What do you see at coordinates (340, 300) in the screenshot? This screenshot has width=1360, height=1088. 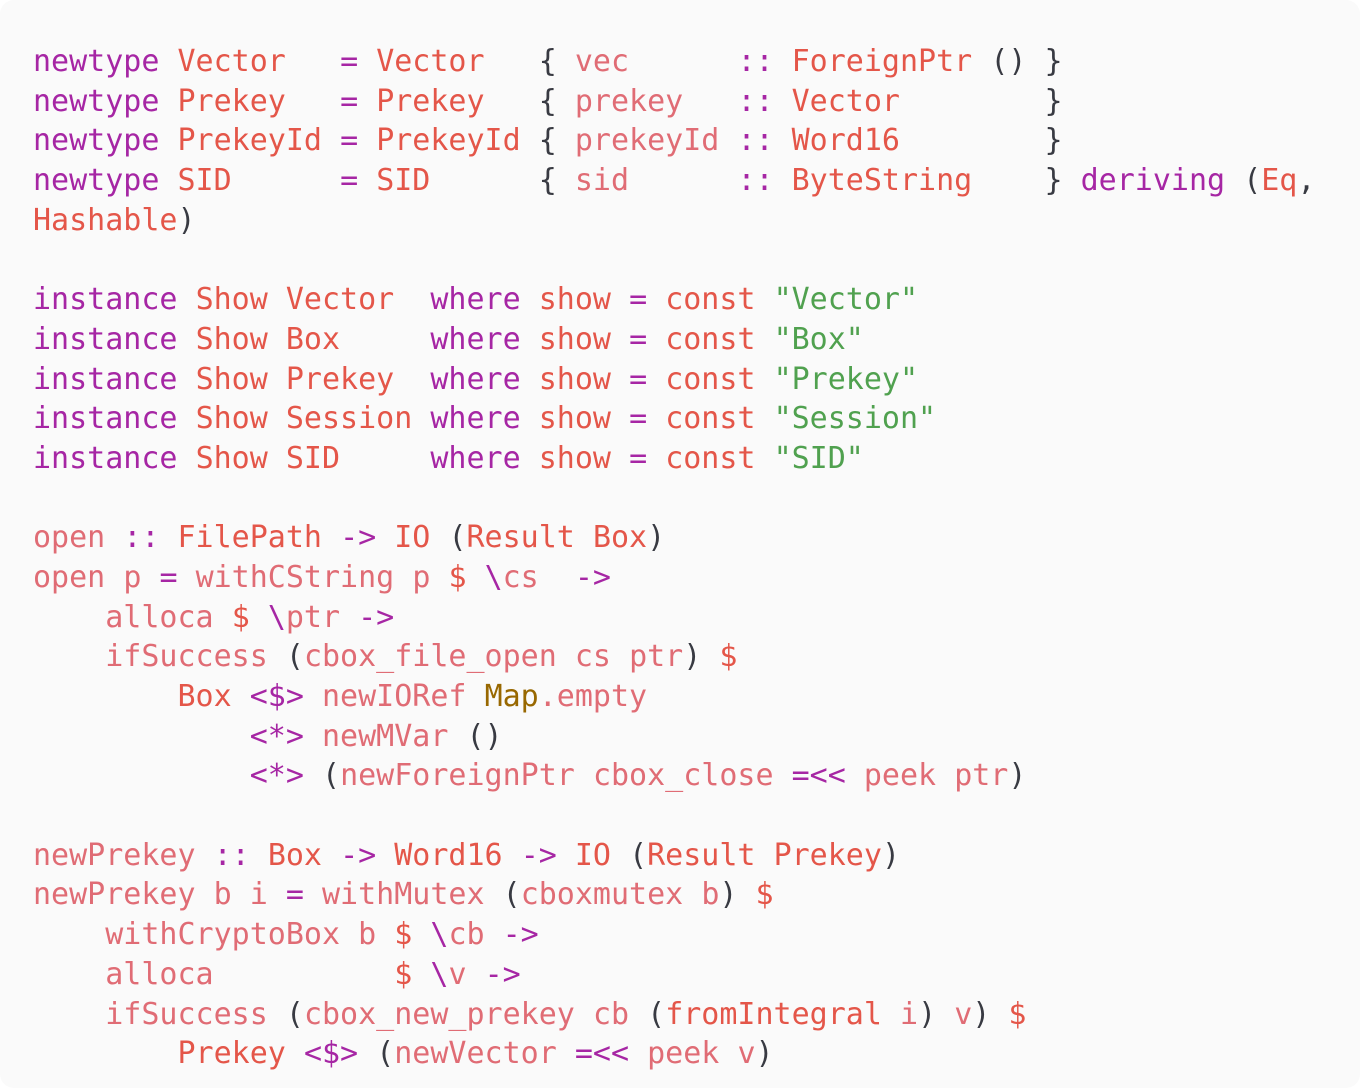 I see `code-token: Vector` at bounding box center [340, 300].